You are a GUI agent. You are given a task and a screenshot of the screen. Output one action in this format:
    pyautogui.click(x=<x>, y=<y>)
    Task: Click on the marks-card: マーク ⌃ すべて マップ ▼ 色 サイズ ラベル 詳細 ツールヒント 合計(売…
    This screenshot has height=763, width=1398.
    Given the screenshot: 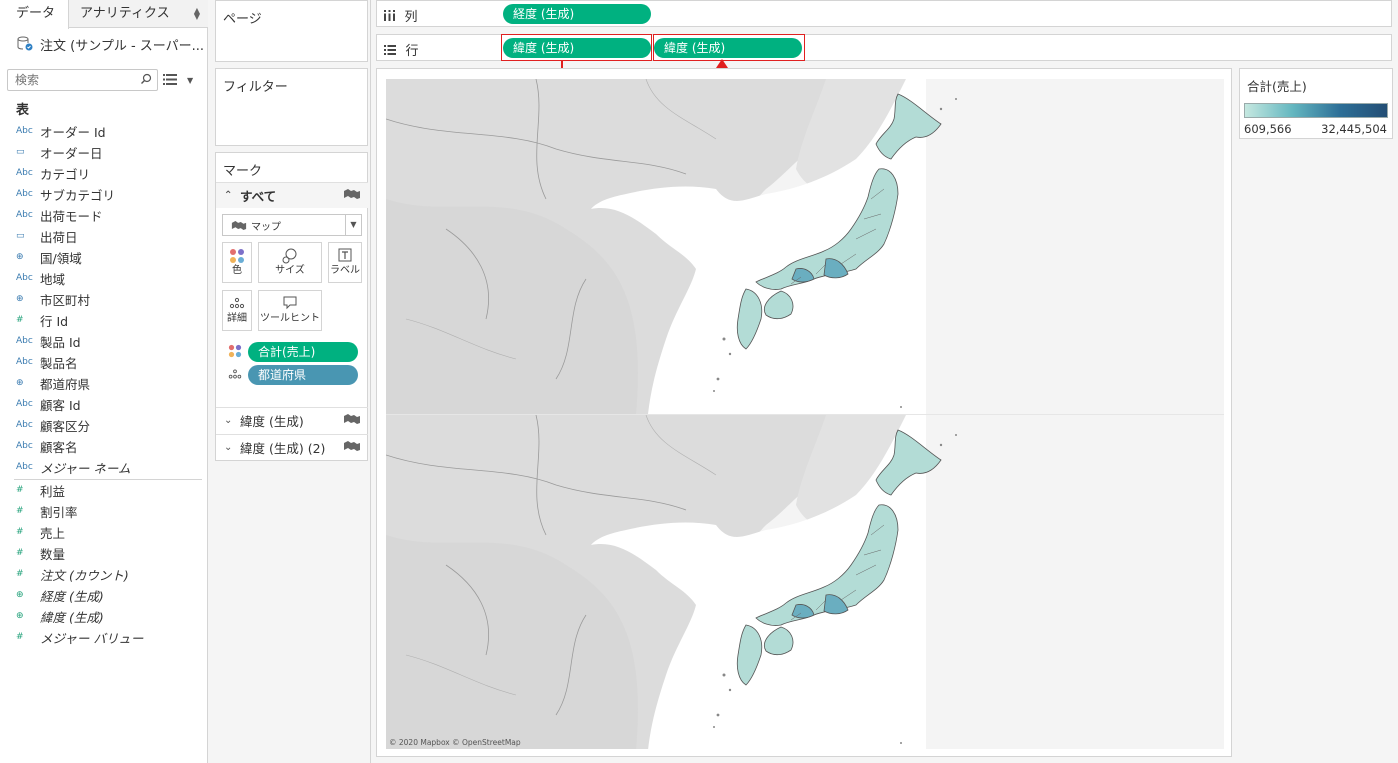 What is the action you would take?
    pyautogui.click(x=291, y=306)
    